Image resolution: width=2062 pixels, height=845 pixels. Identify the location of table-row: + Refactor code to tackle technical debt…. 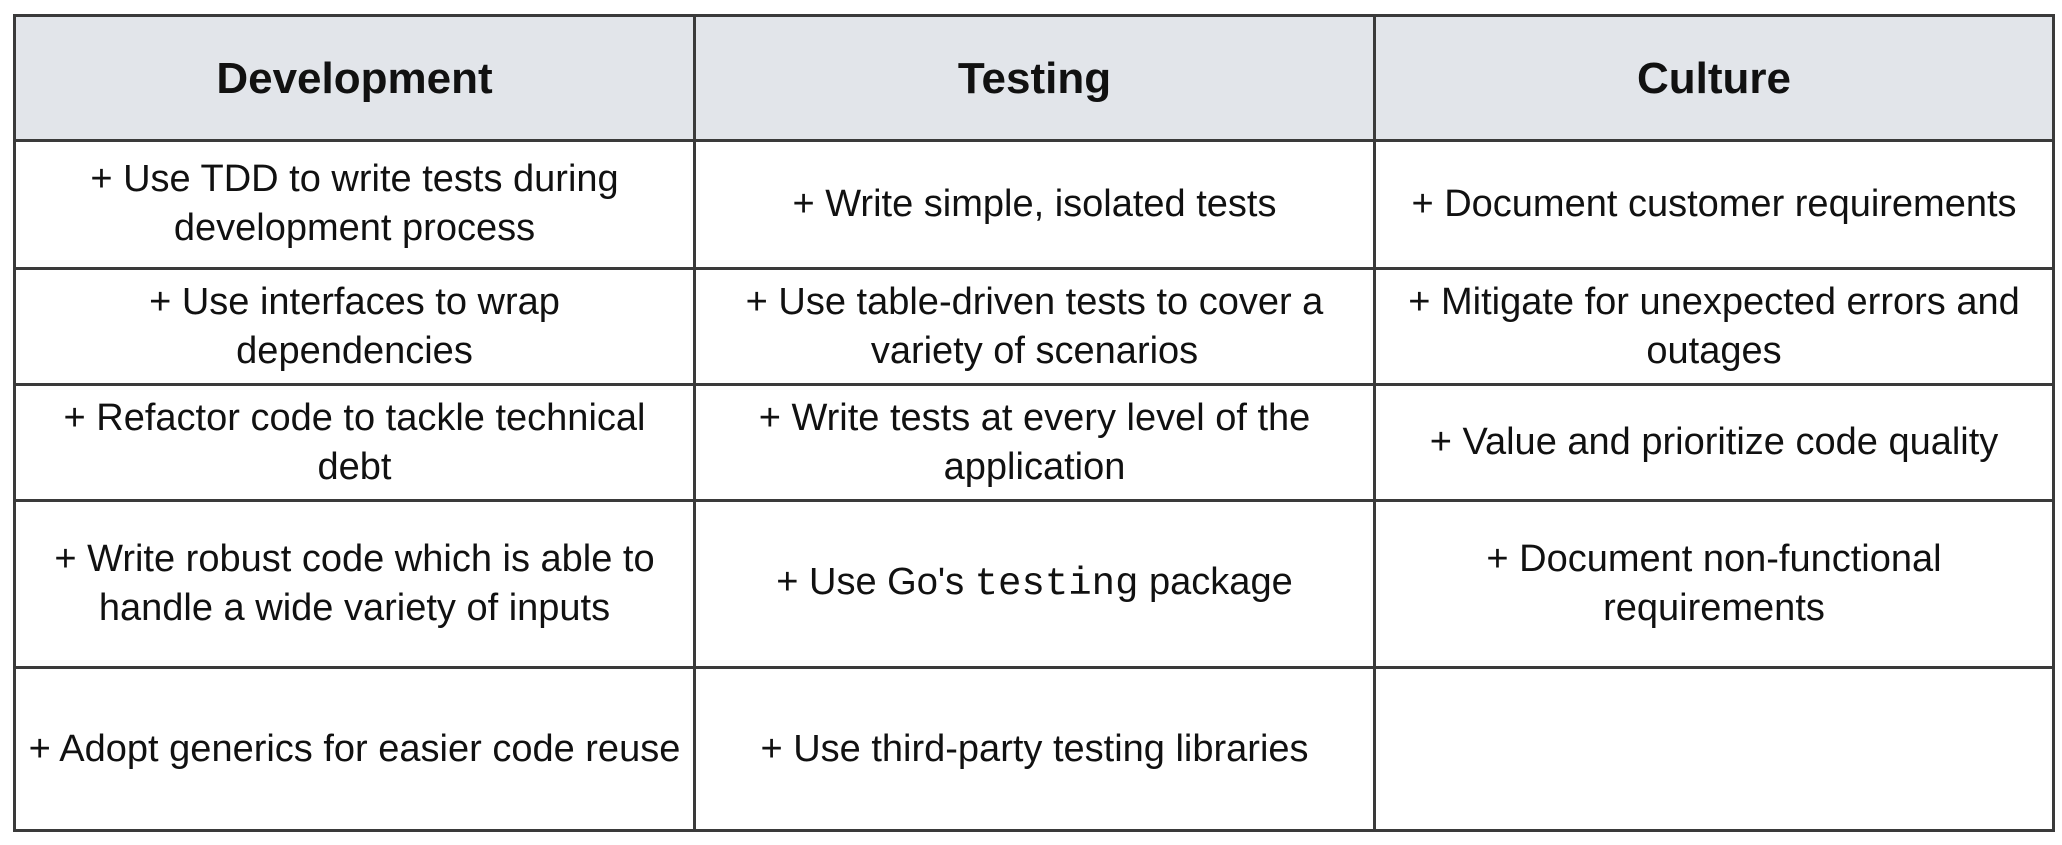
(1034, 442).